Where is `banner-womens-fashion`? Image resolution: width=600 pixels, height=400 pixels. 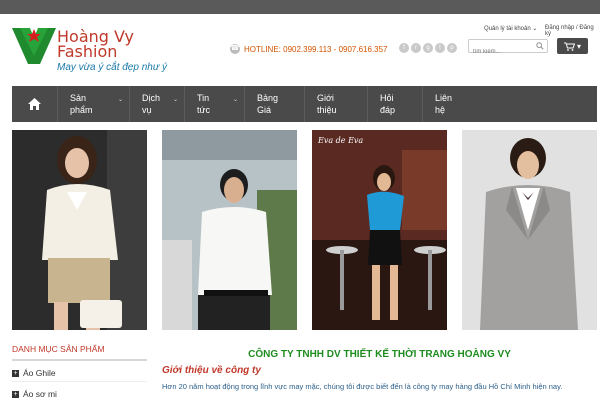 banner-womens-fashion is located at coordinates (79, 230).